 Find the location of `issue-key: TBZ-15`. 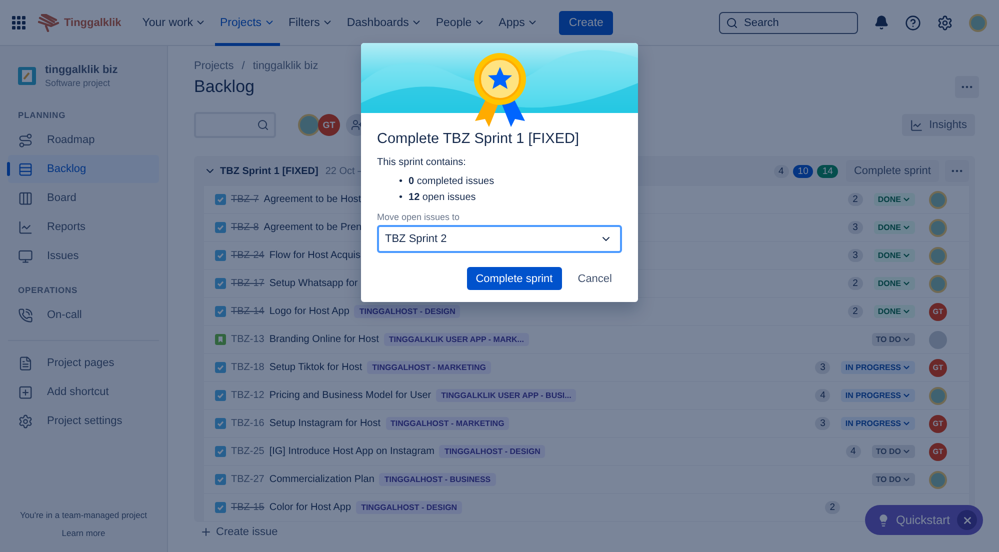

issue-key: TBZ-15 is located at coordinates (247, 507).